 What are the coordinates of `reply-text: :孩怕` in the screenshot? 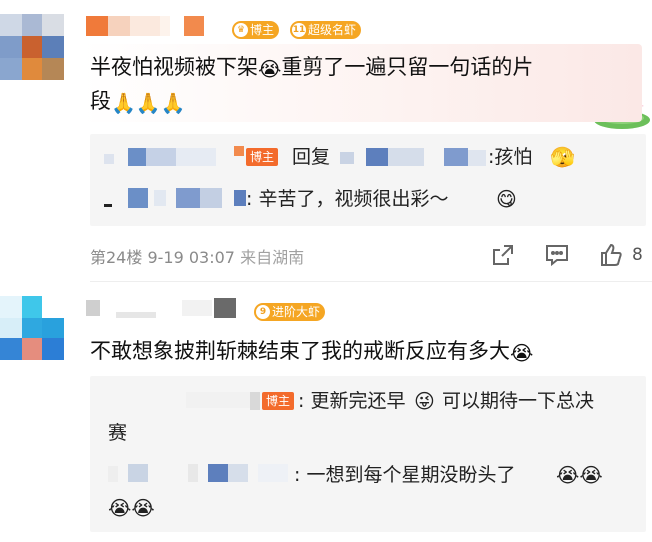 It's located at (510, 157).